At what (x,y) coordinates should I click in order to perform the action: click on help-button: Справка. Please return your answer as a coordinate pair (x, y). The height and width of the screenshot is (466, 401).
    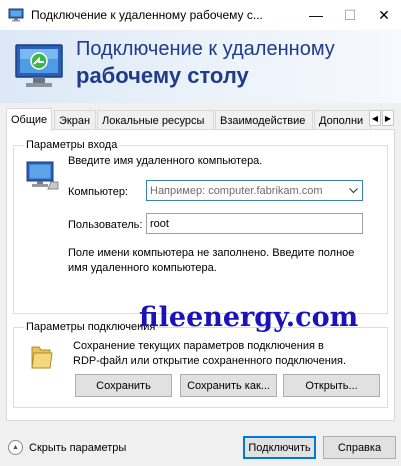
    Looking at the image, I should click on (359, 447).